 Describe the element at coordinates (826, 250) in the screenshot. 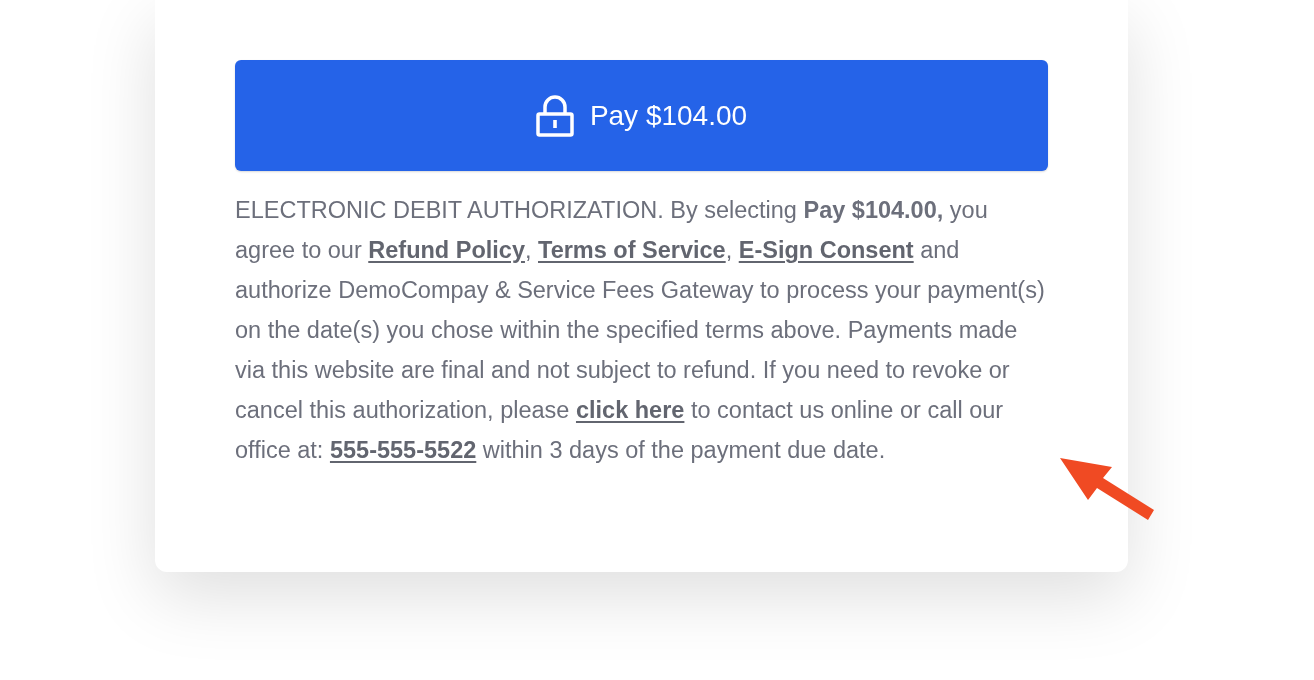

I see `text-link: E-Sign Consent` at that location.